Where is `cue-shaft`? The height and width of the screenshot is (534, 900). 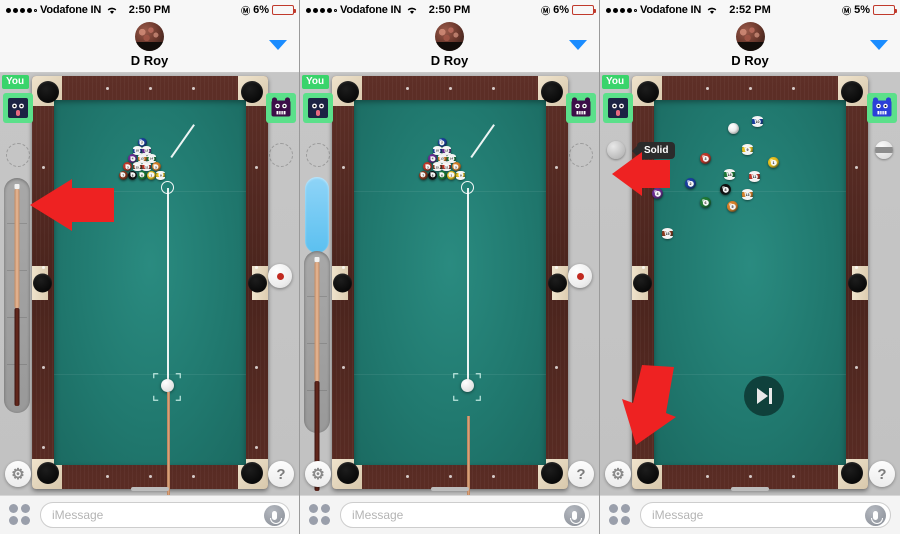 cue-shaft is located at coordinates (317, 321).